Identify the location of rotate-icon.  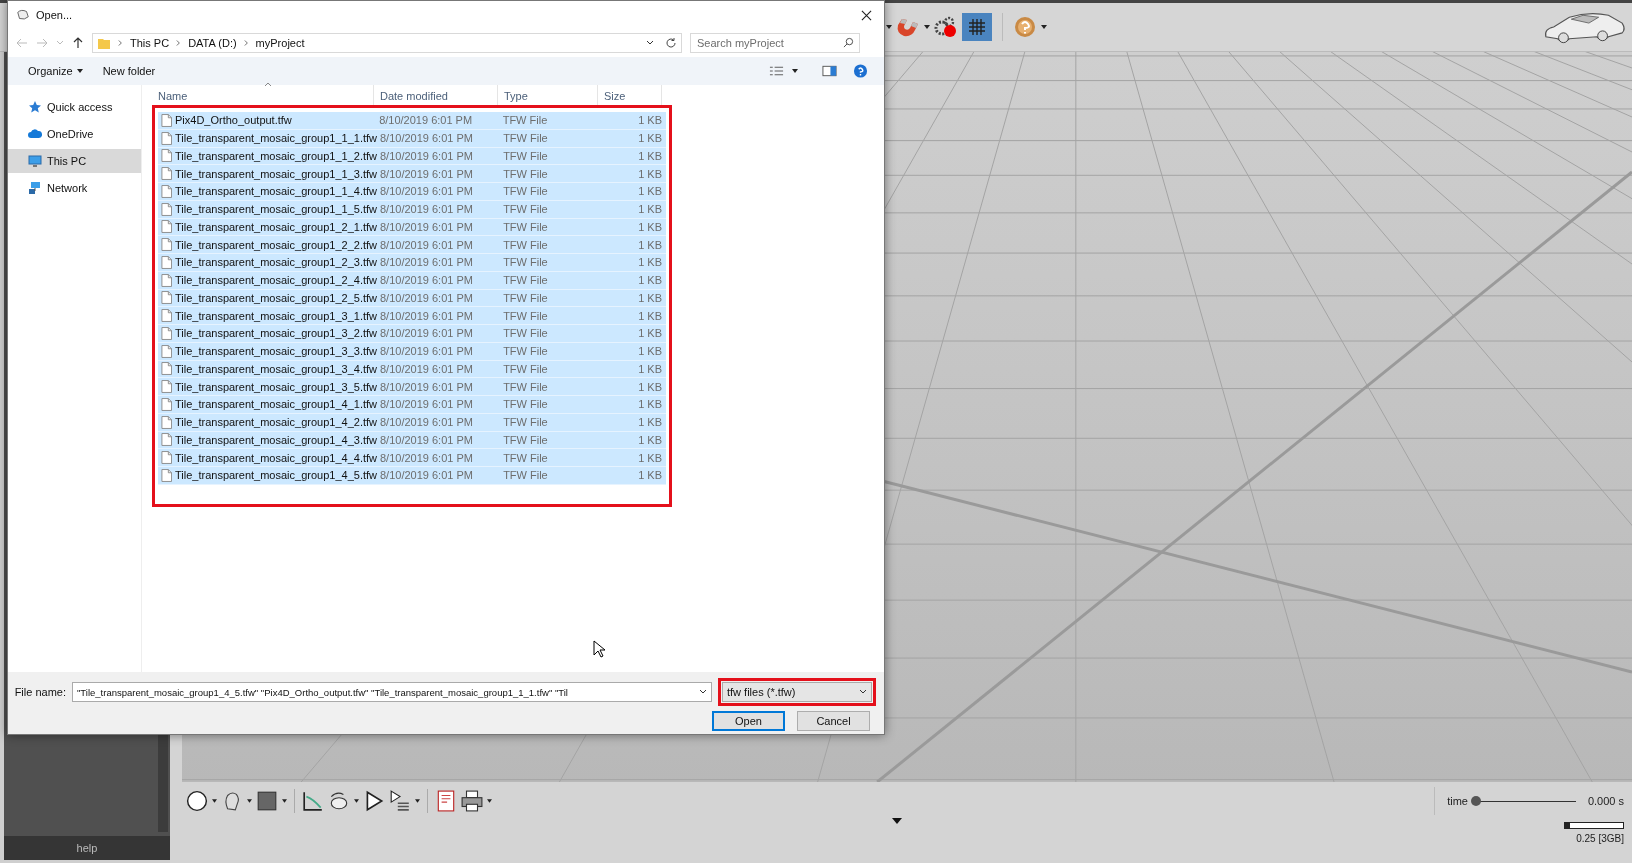
(339, 801).